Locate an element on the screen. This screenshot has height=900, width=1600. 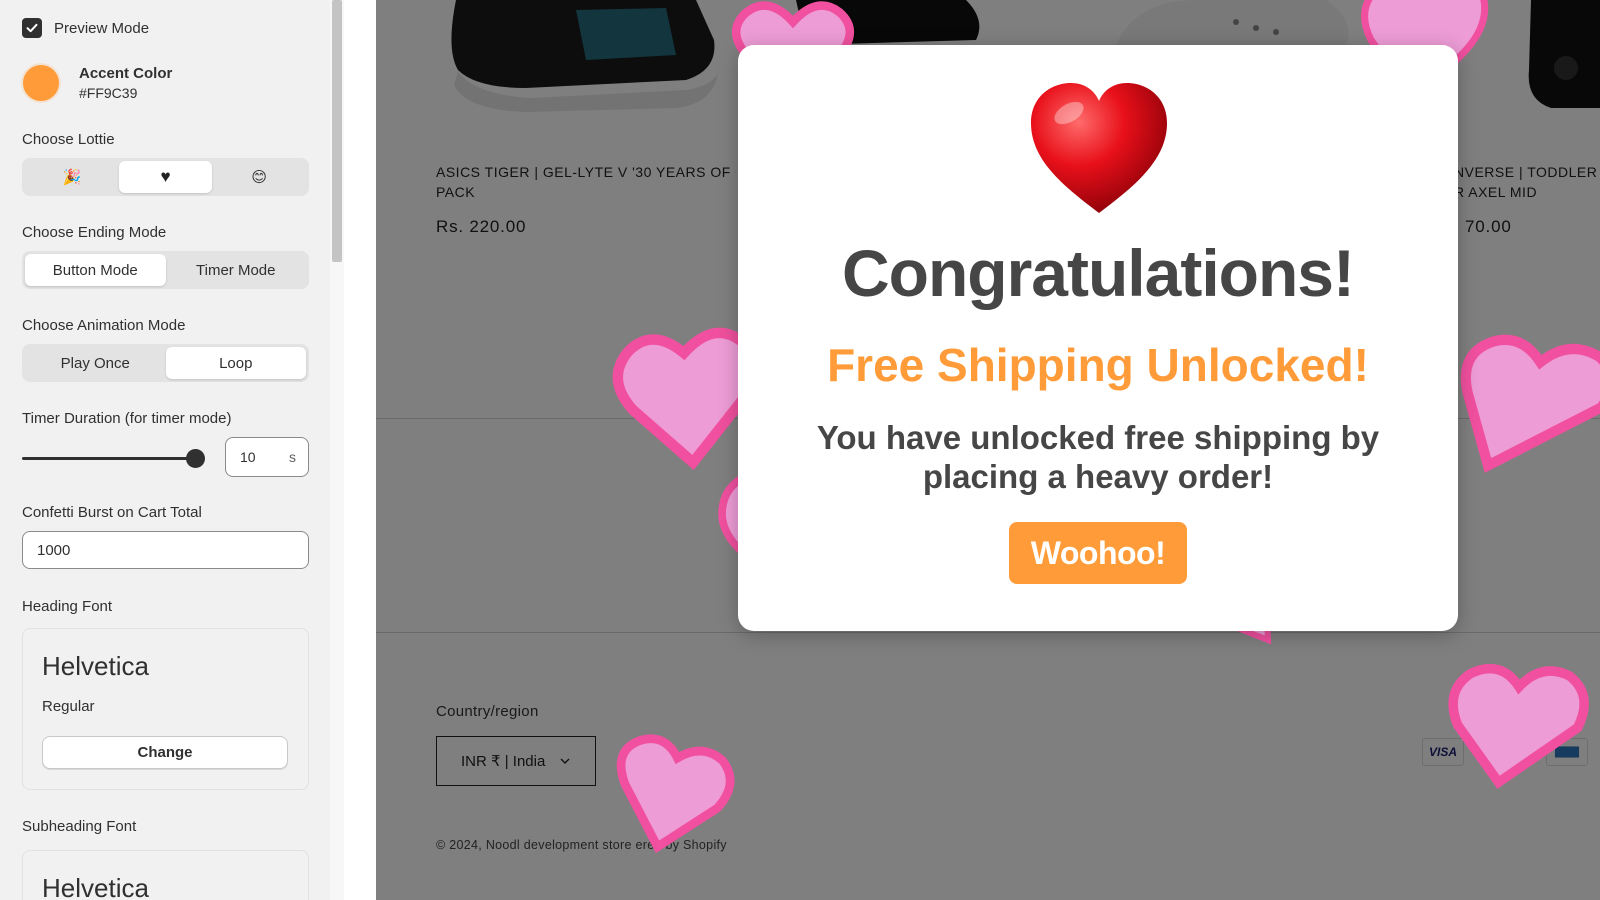
heading-font-card: Helvetica Regular Change is located at coordinates (165, 709).